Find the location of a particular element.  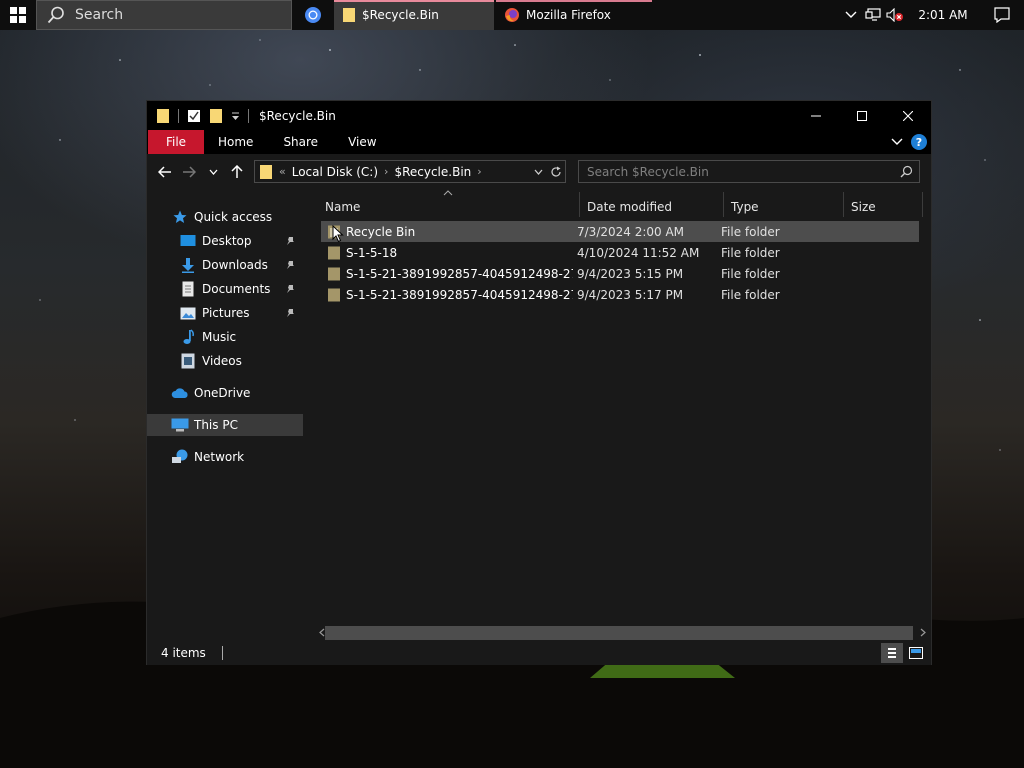

window-controls is located at coordinates (862, 115).